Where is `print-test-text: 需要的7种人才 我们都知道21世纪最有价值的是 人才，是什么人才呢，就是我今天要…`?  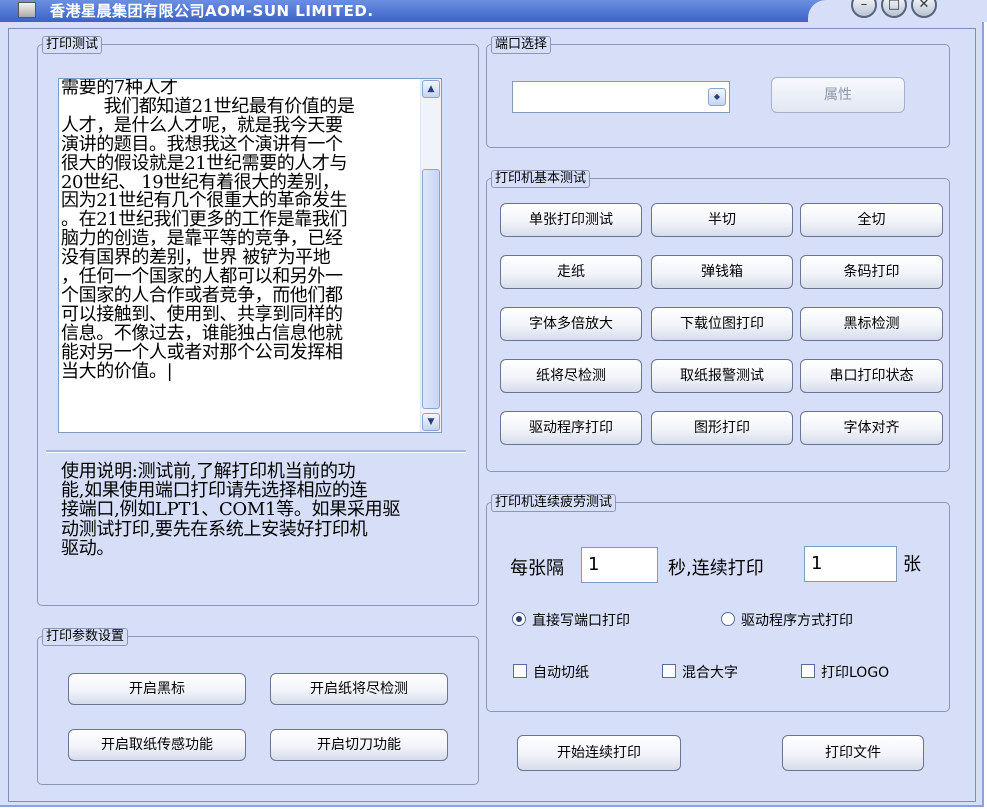
print-test-text: 需要的7种人才 我们都知道21世纪最有价值的是 人才，是什么人才呢，就是我今天要… is located at coordinates (240, 230).